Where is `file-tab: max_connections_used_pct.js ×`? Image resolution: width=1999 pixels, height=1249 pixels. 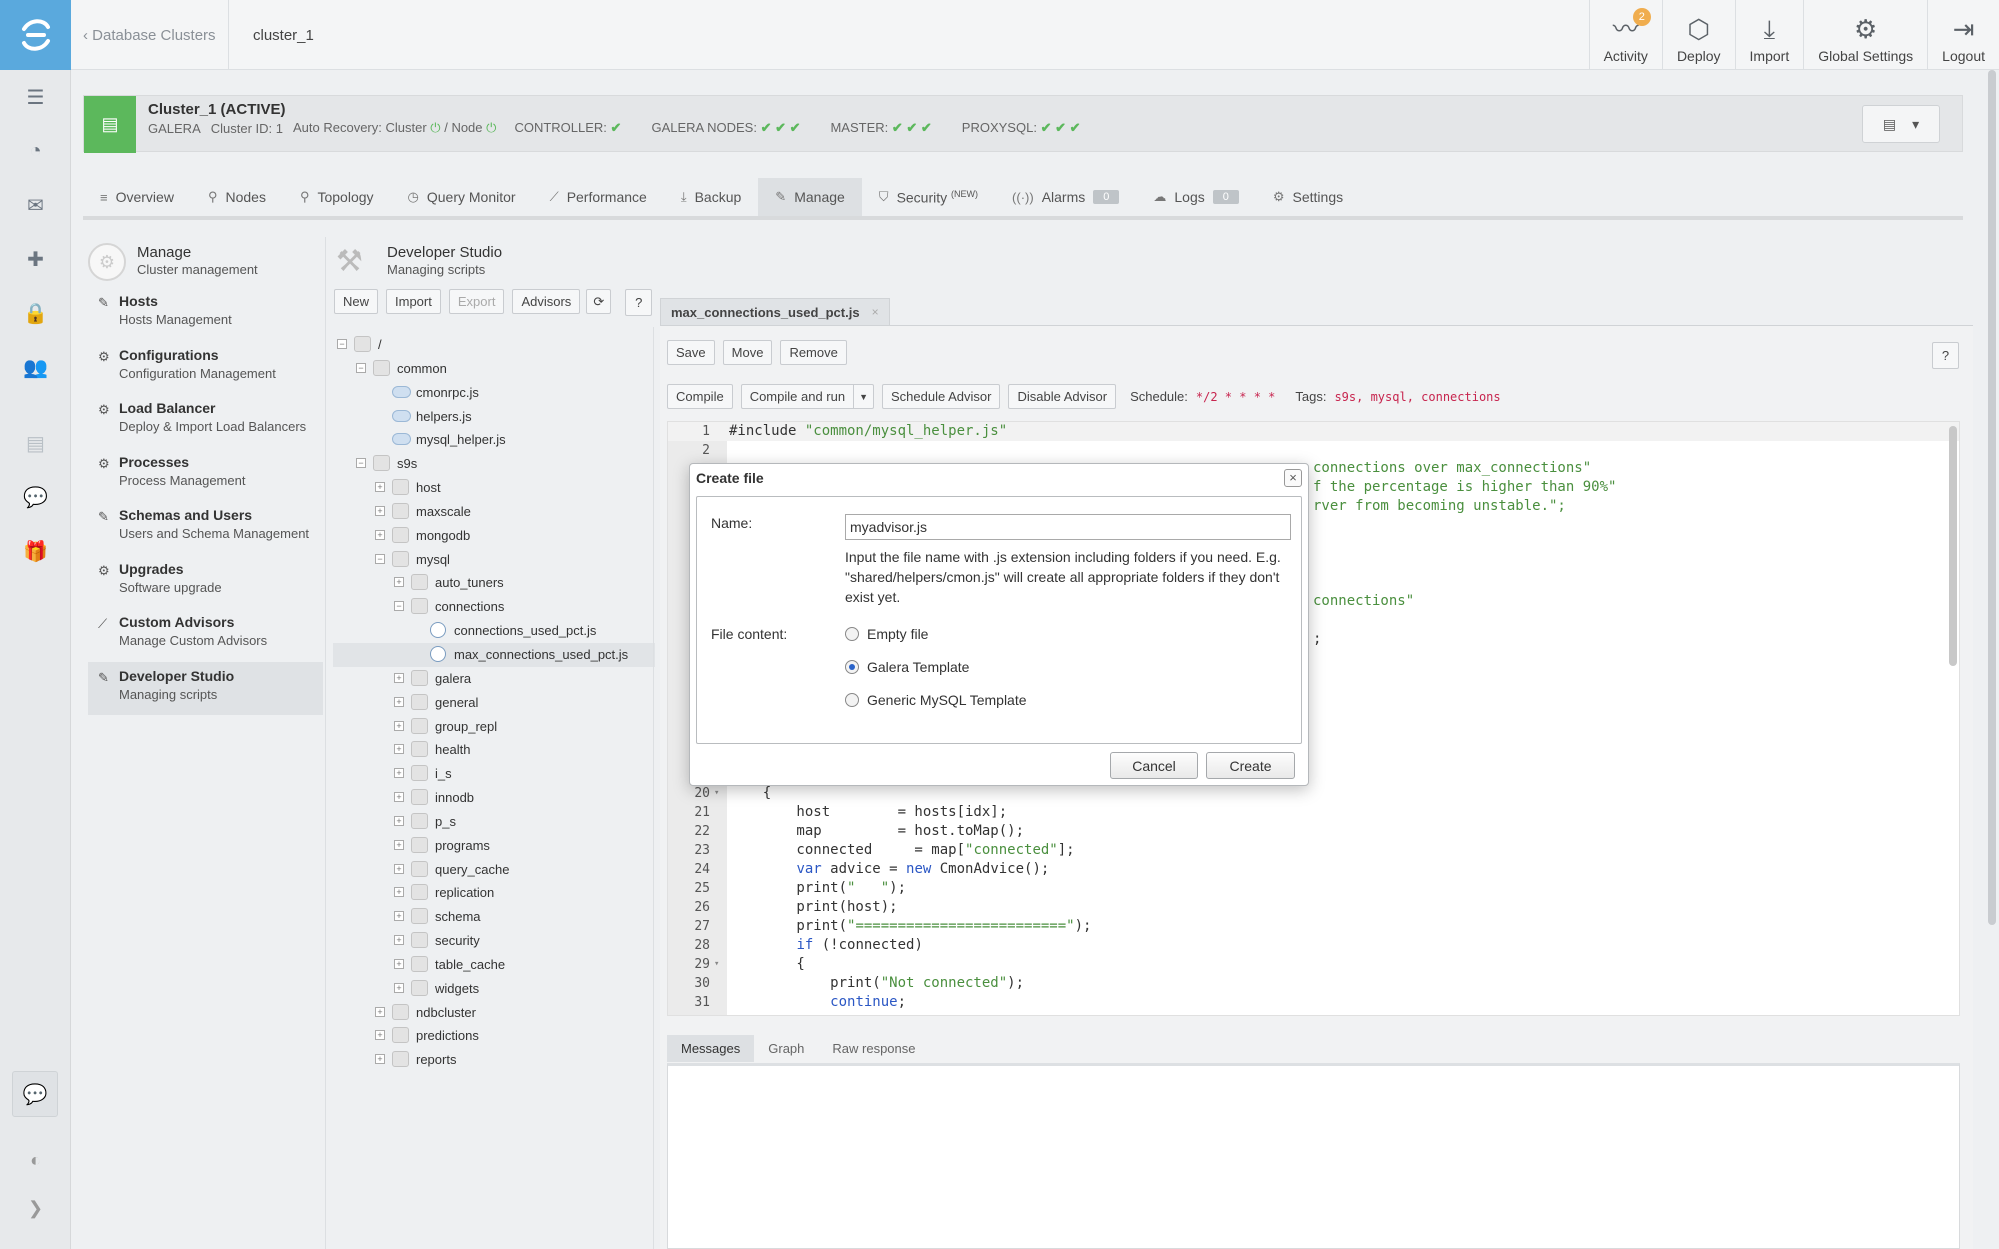
file-tab: max_connections_used_pct.js × is located at coordinates (775, 311).